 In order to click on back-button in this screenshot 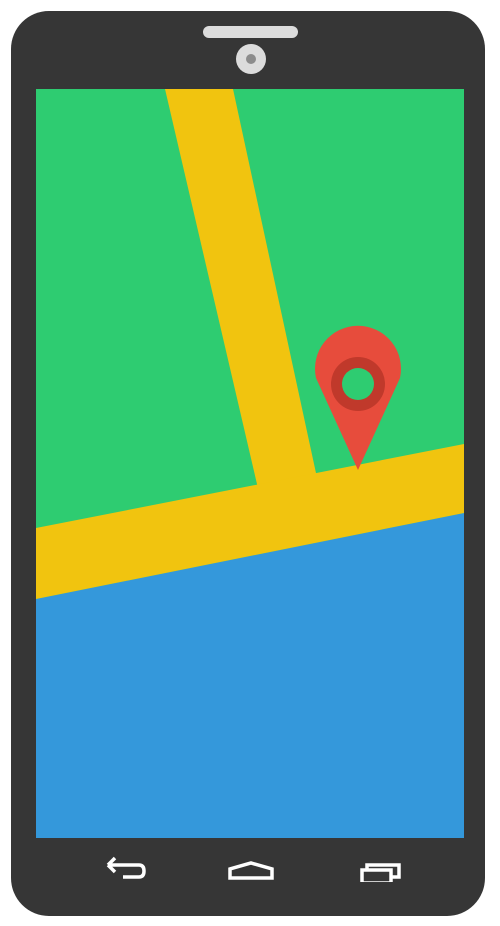, I will do `click(126, 862)`.